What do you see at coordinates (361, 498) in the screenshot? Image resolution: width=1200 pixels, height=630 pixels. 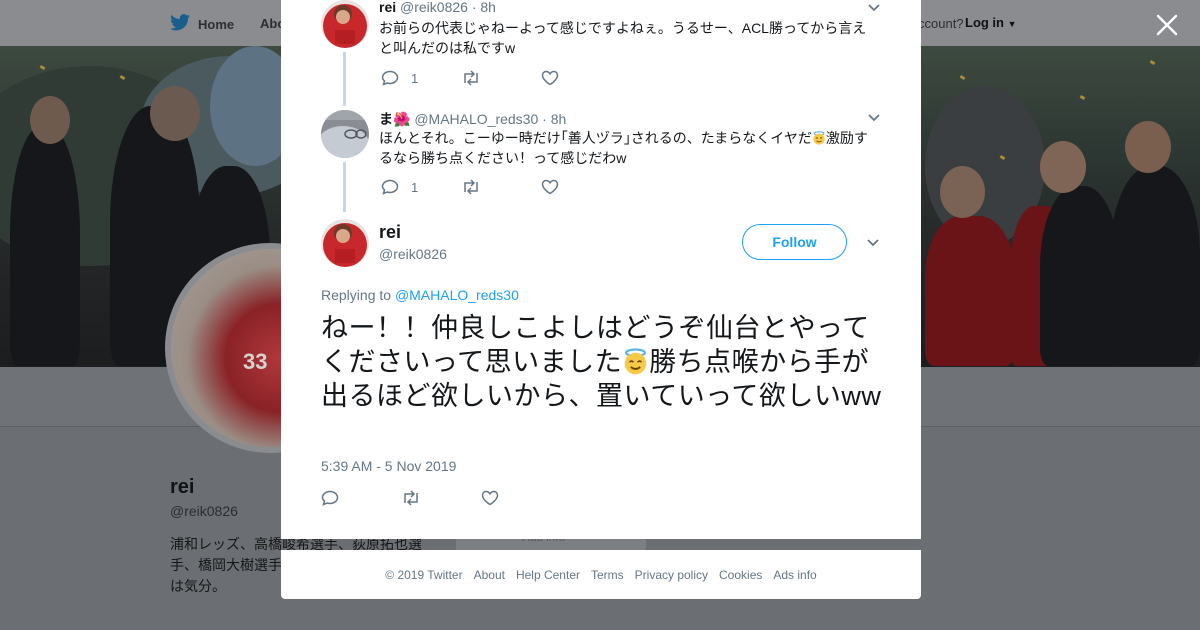 I see `reply-action` at bounding box center [361, 498].